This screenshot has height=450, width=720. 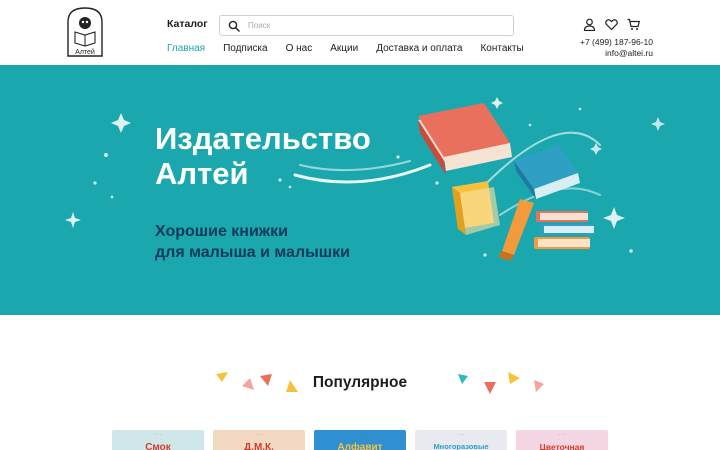 I want to click on nav-item-promotions: Акции, so click(x=344, y=48).